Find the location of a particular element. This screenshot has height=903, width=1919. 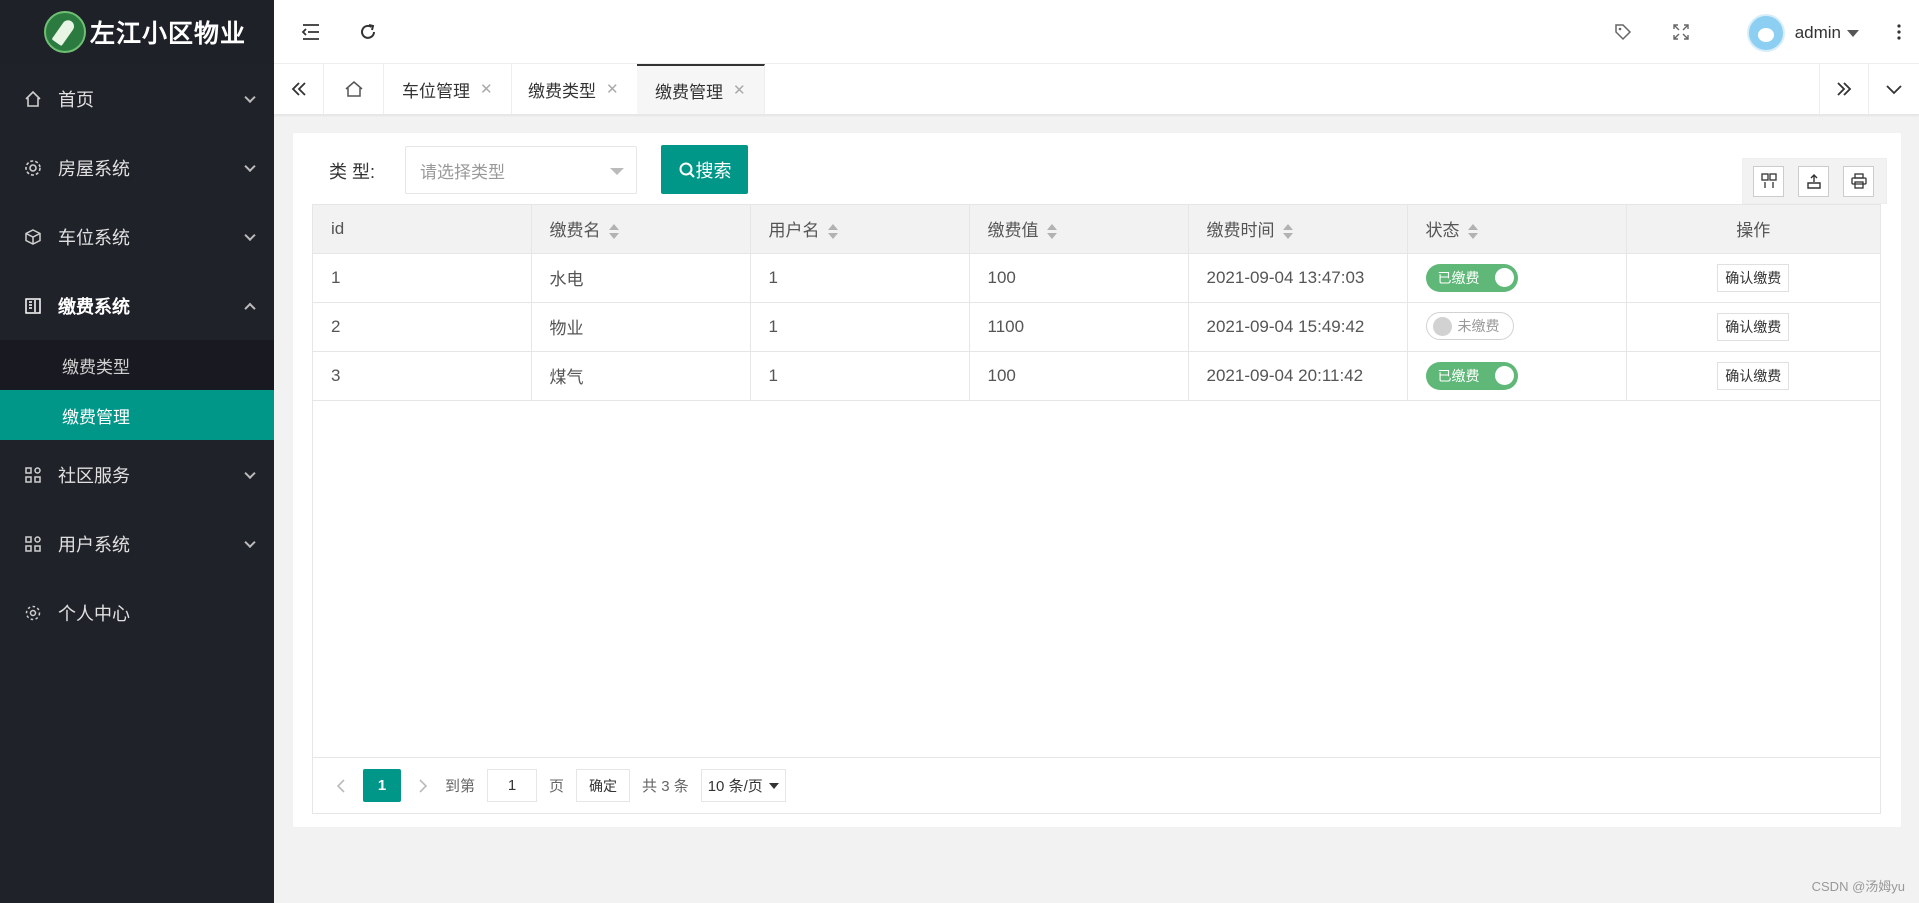

table-row: 1 水电 1 100 2021-09-04 13:47:03 已缴费 确认缴费 is located at coordinates (1096, 278).